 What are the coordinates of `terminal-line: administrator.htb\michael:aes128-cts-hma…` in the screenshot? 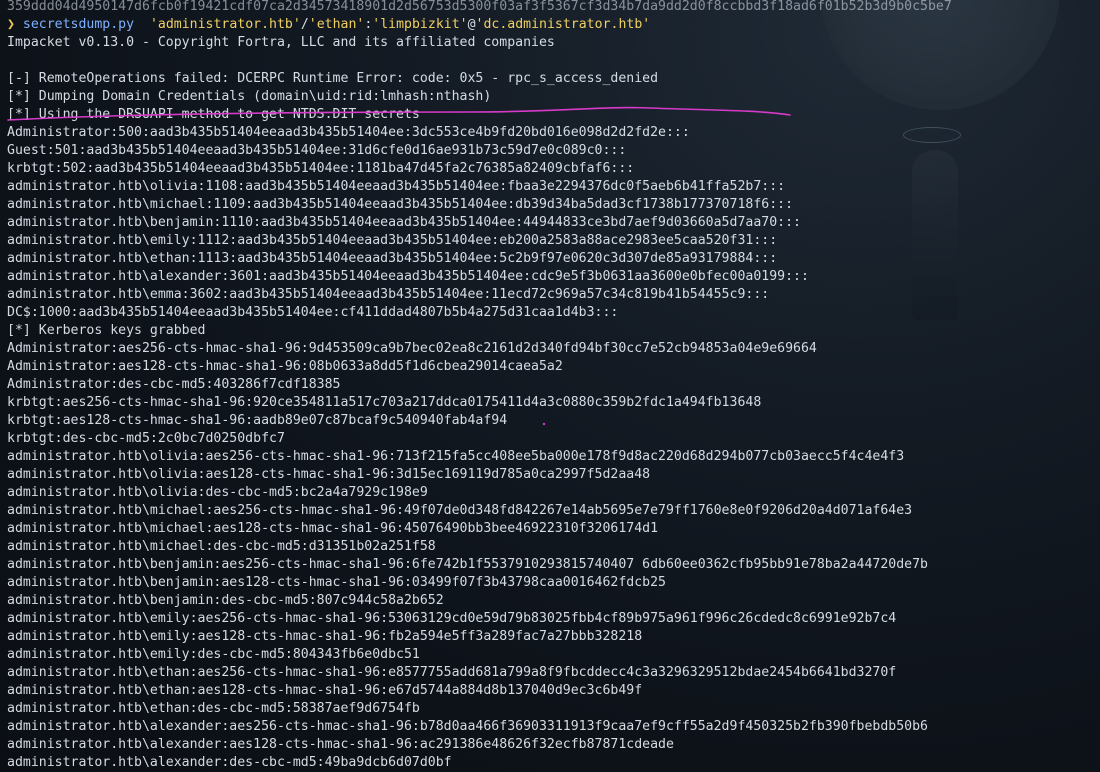 It's located at (333, 528).